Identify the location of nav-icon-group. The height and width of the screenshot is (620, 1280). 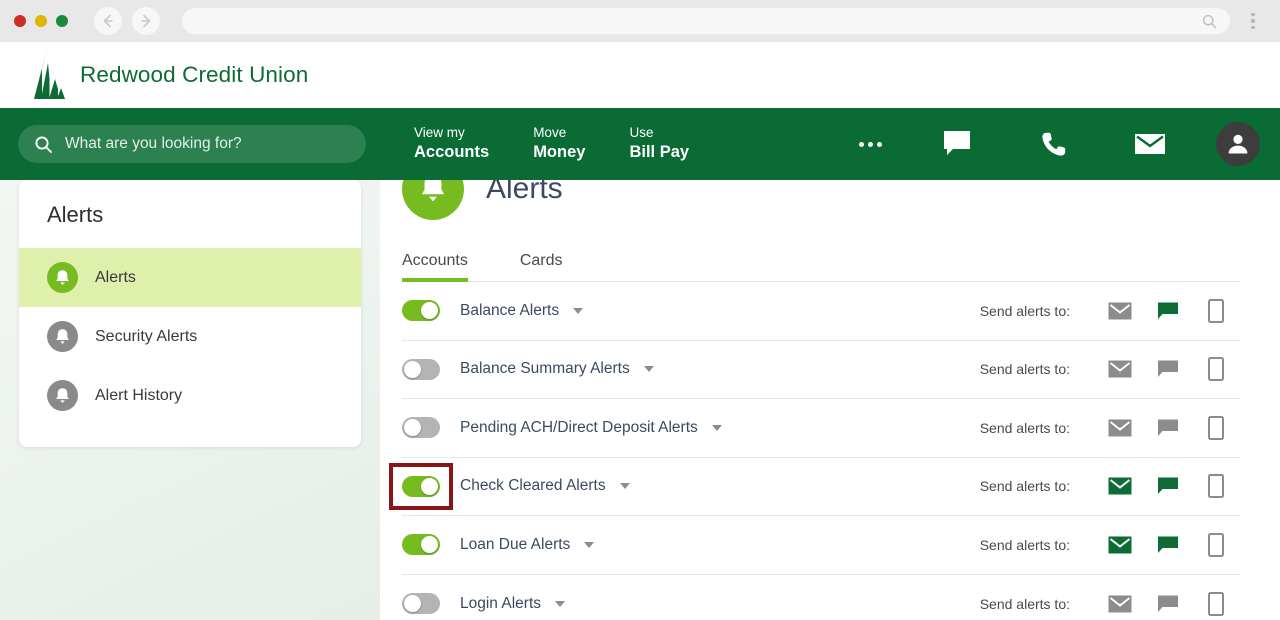
(1045, 144).